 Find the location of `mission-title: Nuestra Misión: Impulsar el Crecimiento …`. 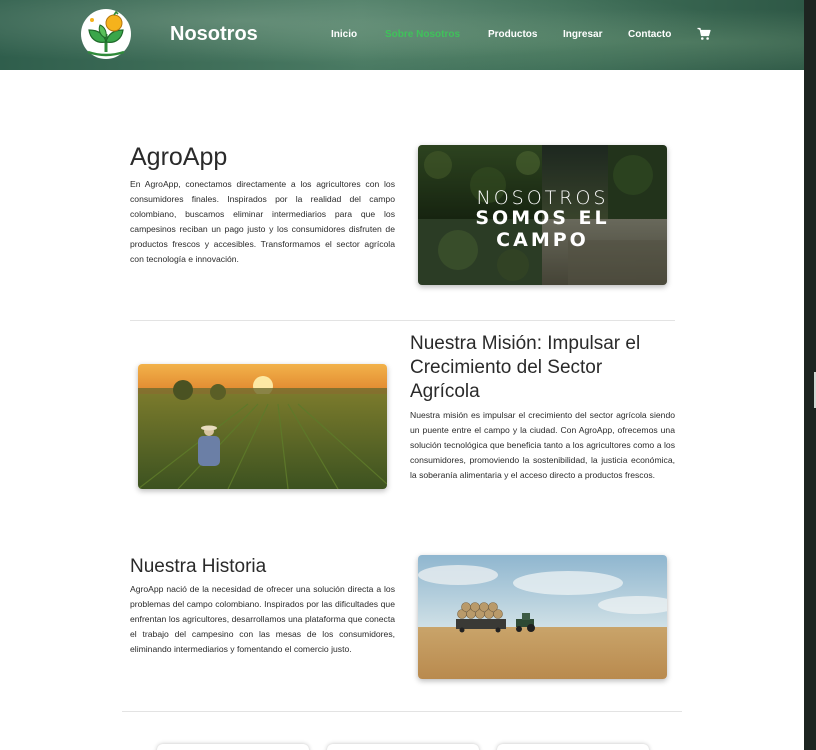

mission-title: Nuestra Misión: Impulsar el Crecimiento … is located at coordinates (525, 367).